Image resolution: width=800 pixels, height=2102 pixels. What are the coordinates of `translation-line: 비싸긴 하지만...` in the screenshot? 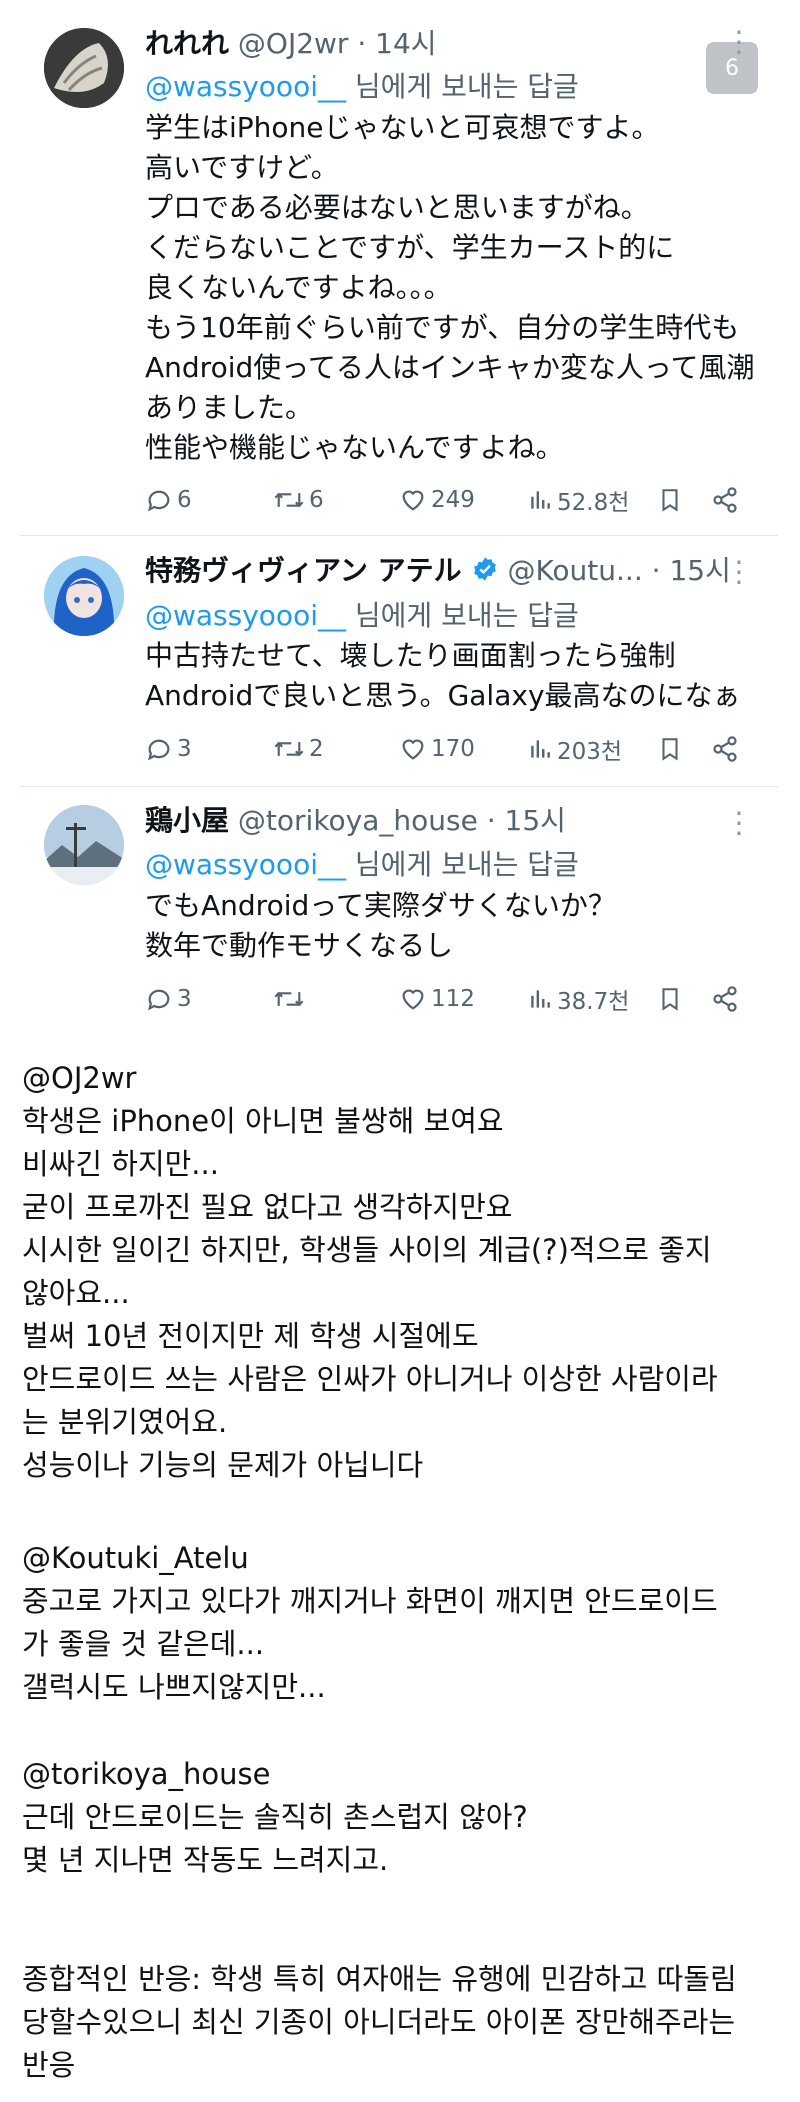 It's located at (120, 1164).